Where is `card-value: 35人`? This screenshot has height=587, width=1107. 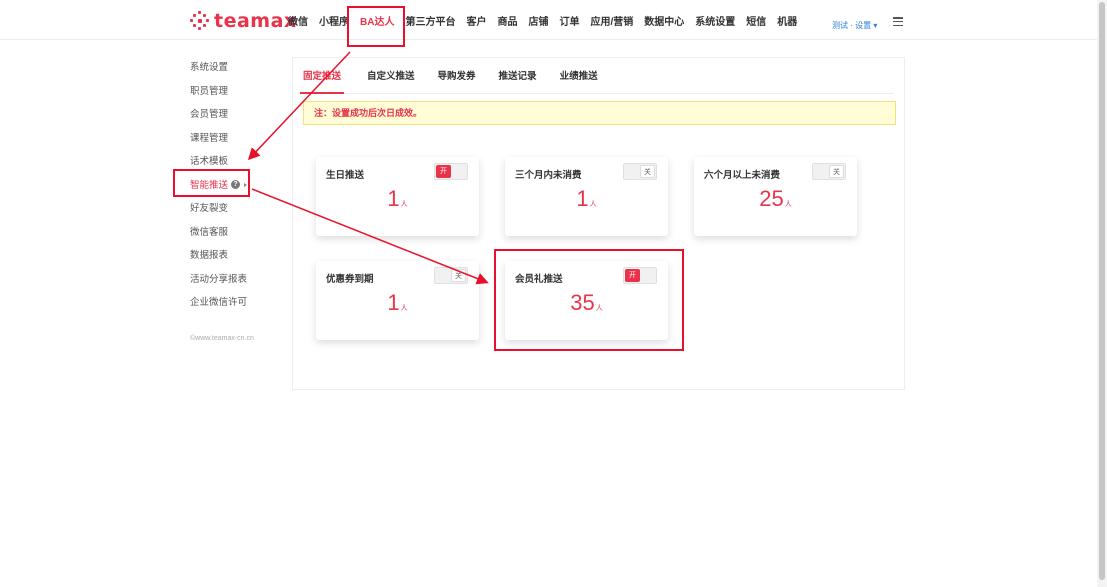
card-value: 35人 is located at coordinates (586, 303).